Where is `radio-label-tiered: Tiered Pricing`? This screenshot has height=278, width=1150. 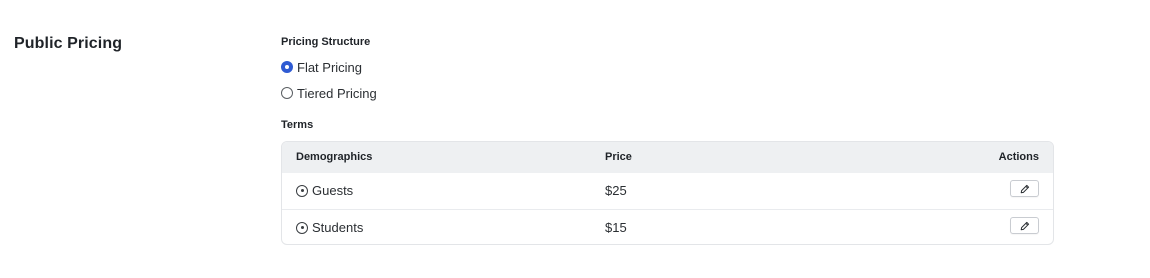
radio-label-tiered: Tiered Pricing is located at coordinates (337, 93).